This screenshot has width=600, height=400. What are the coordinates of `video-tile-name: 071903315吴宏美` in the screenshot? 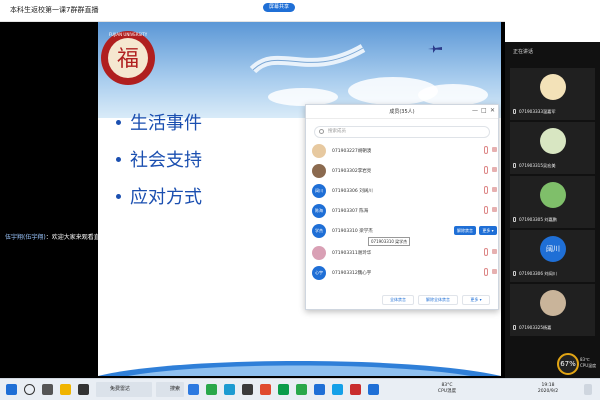 It's located at (537, 165).